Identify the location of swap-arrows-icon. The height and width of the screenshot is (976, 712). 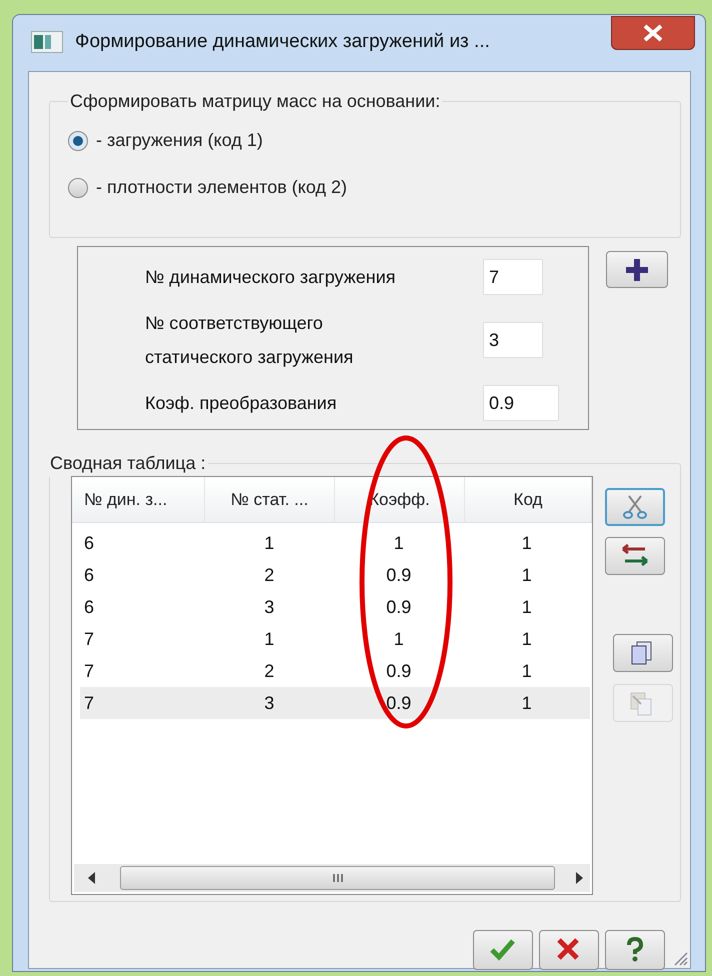
(635, 556).